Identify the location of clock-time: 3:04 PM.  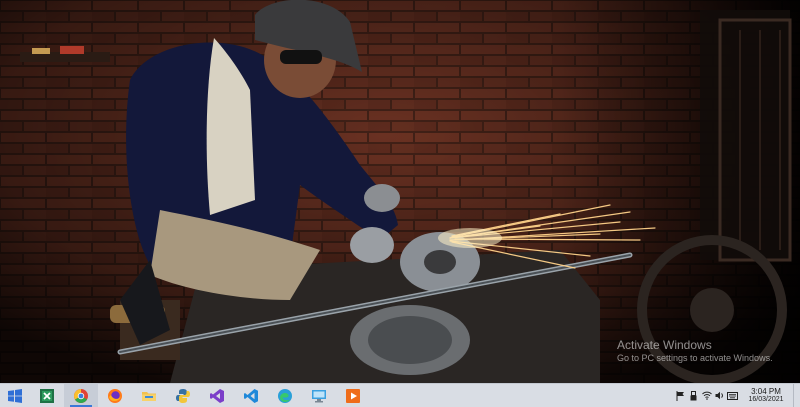
(766, 391).